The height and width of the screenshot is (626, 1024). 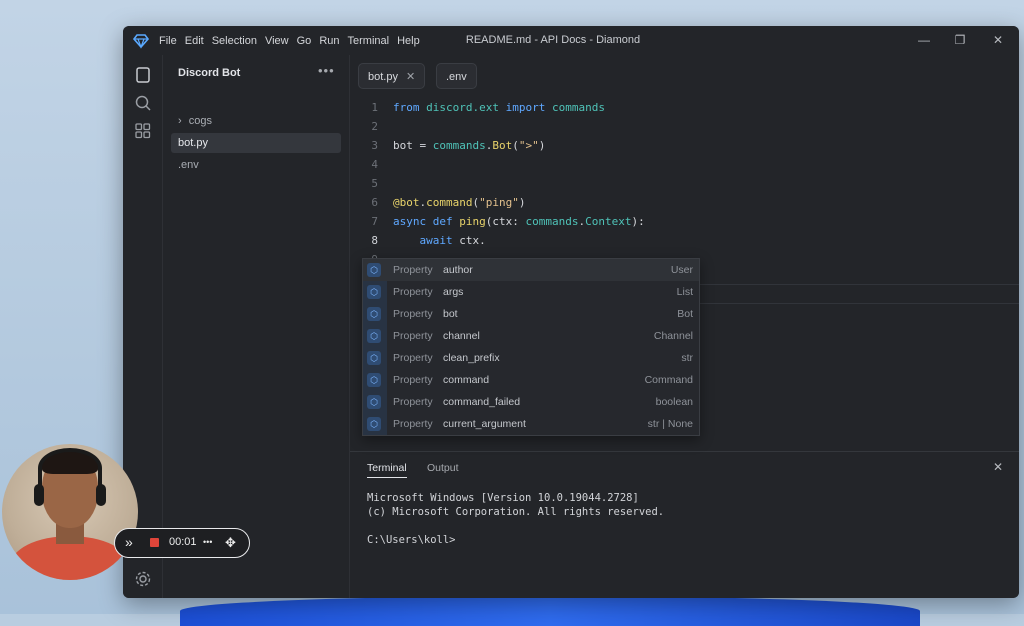 I want to click on suggestion-item: ⬡ Property channel Channel, so click(x=531, y=336).